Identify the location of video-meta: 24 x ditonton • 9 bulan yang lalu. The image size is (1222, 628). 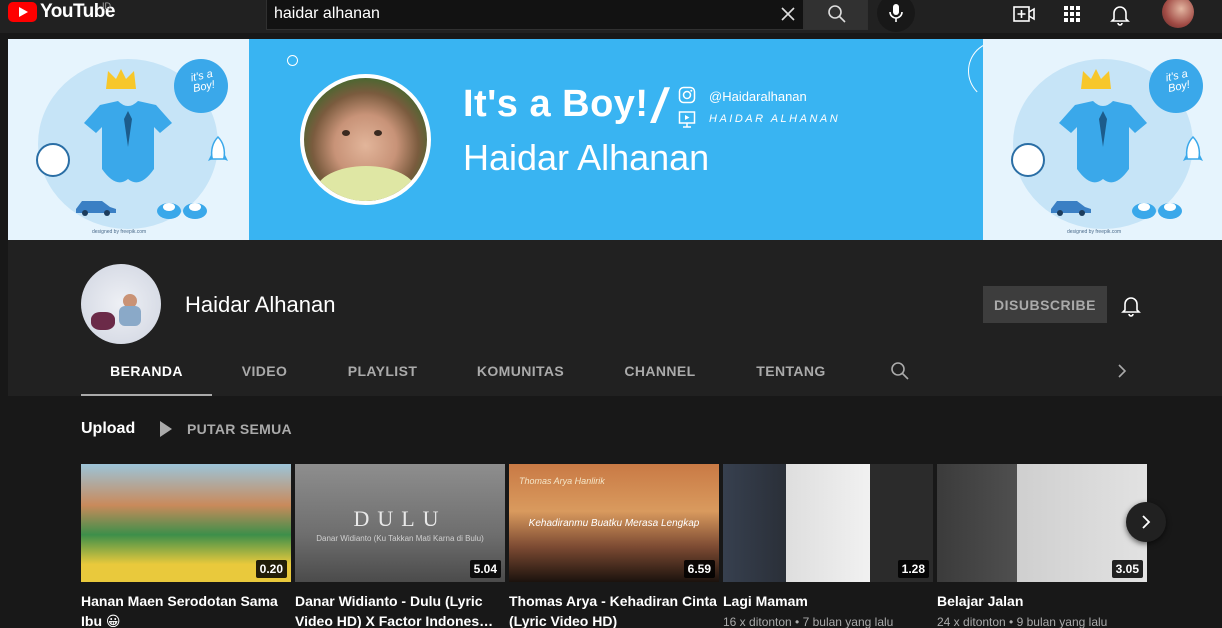
(1022, 621).